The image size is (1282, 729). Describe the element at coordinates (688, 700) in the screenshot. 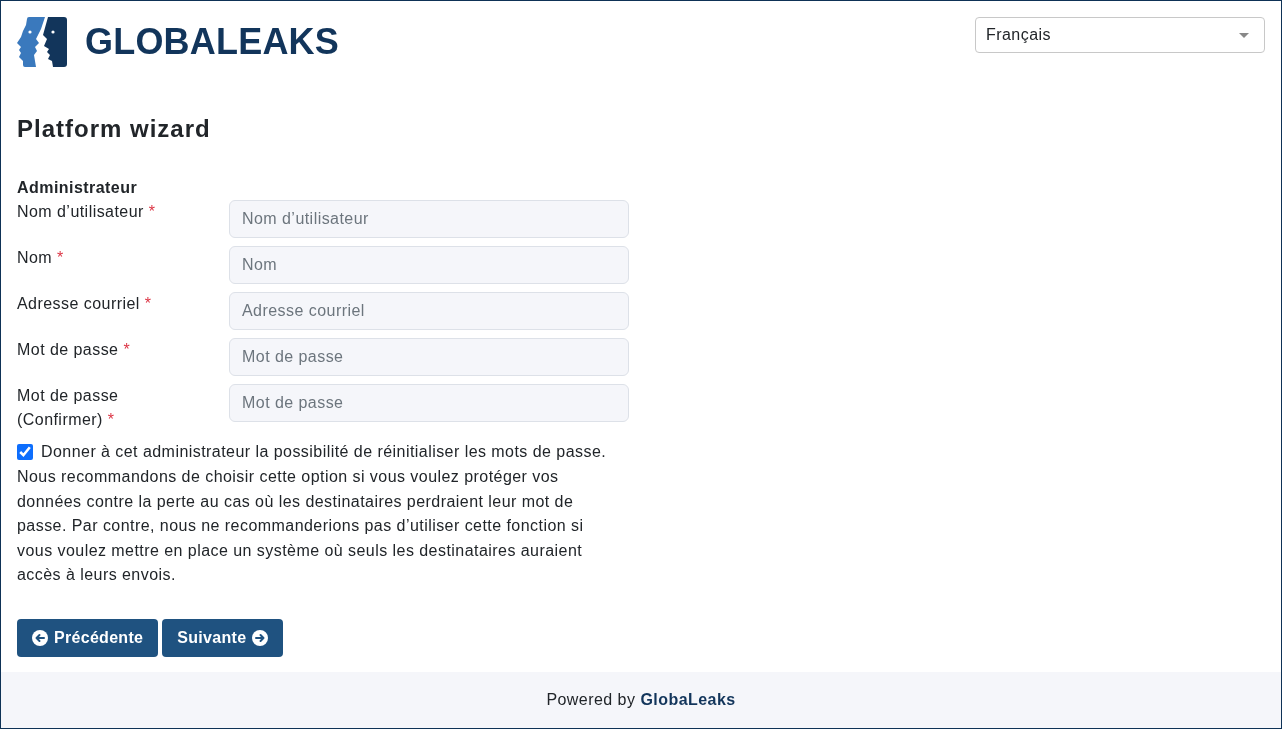

I see `globaleaks-link: GlobaLeaks` at that location.